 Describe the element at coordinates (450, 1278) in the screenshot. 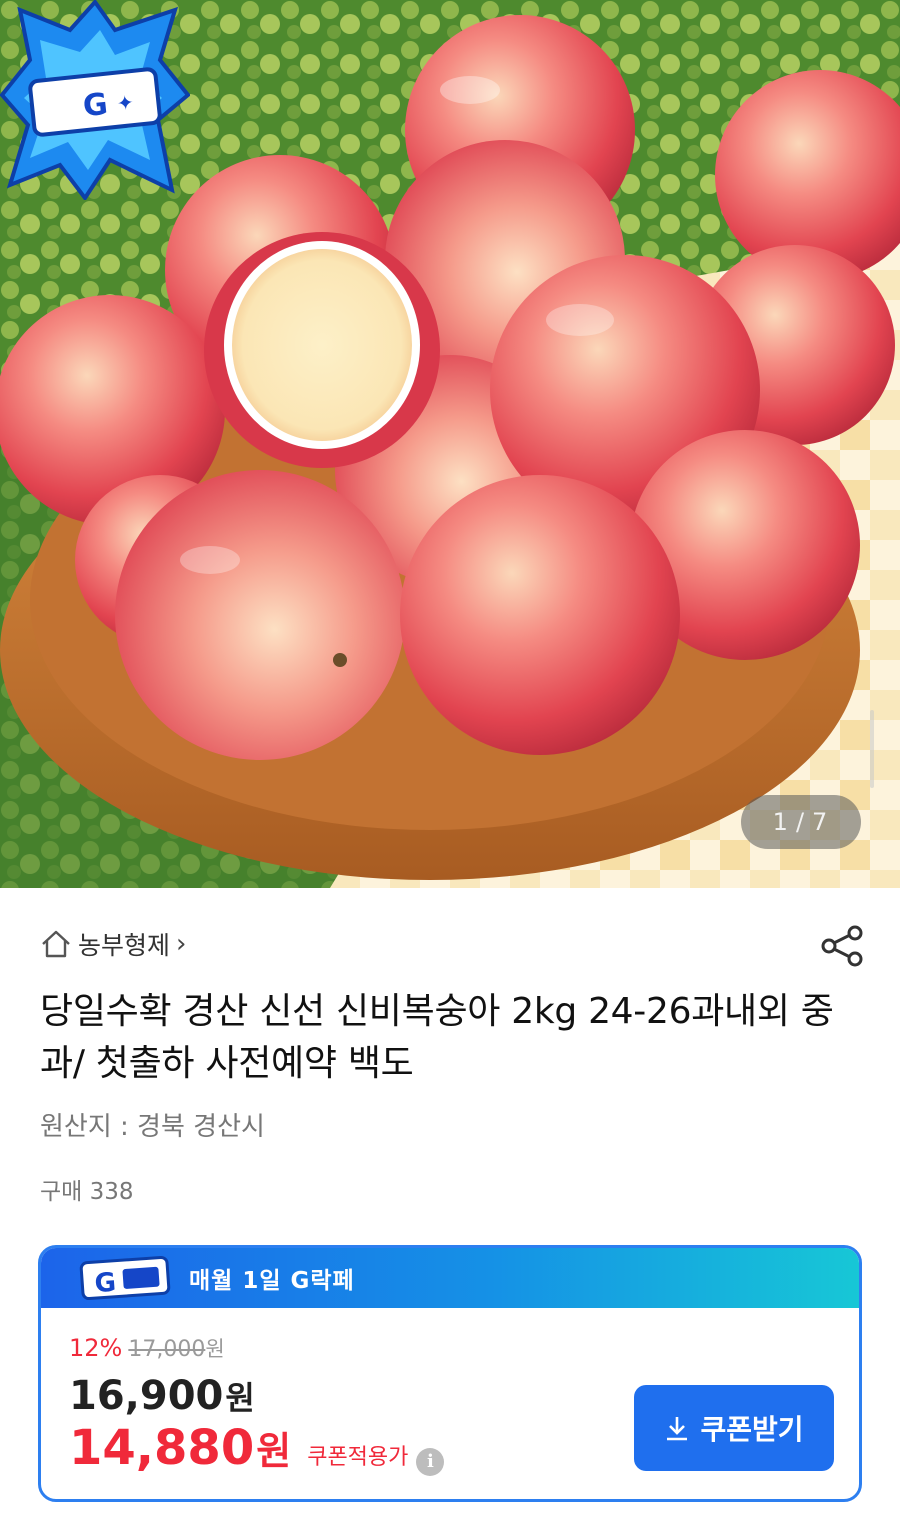

I see `promo-banner: G 매월 1일 G락페` at that location.